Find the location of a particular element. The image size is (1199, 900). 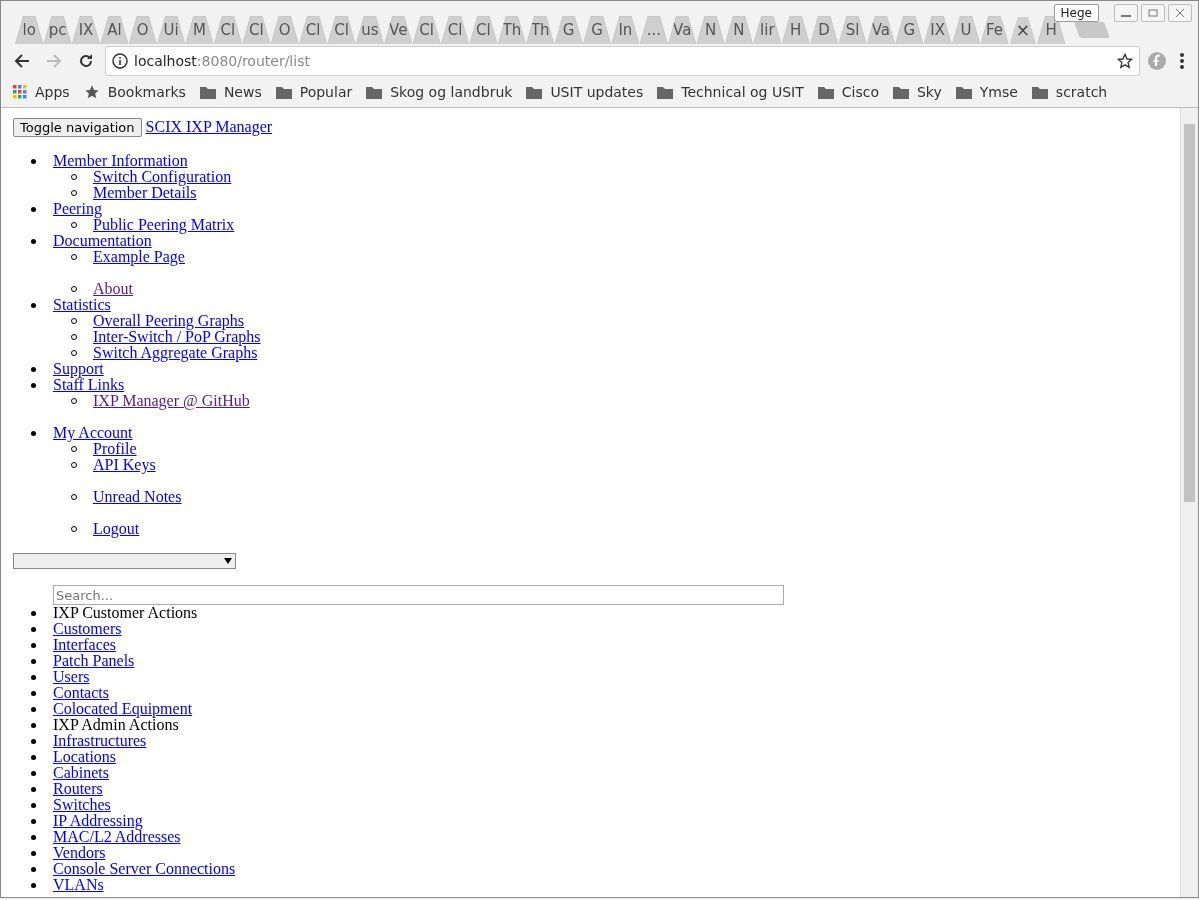

sidebar-link: Patch Panels is located at coordinates (94, 661).